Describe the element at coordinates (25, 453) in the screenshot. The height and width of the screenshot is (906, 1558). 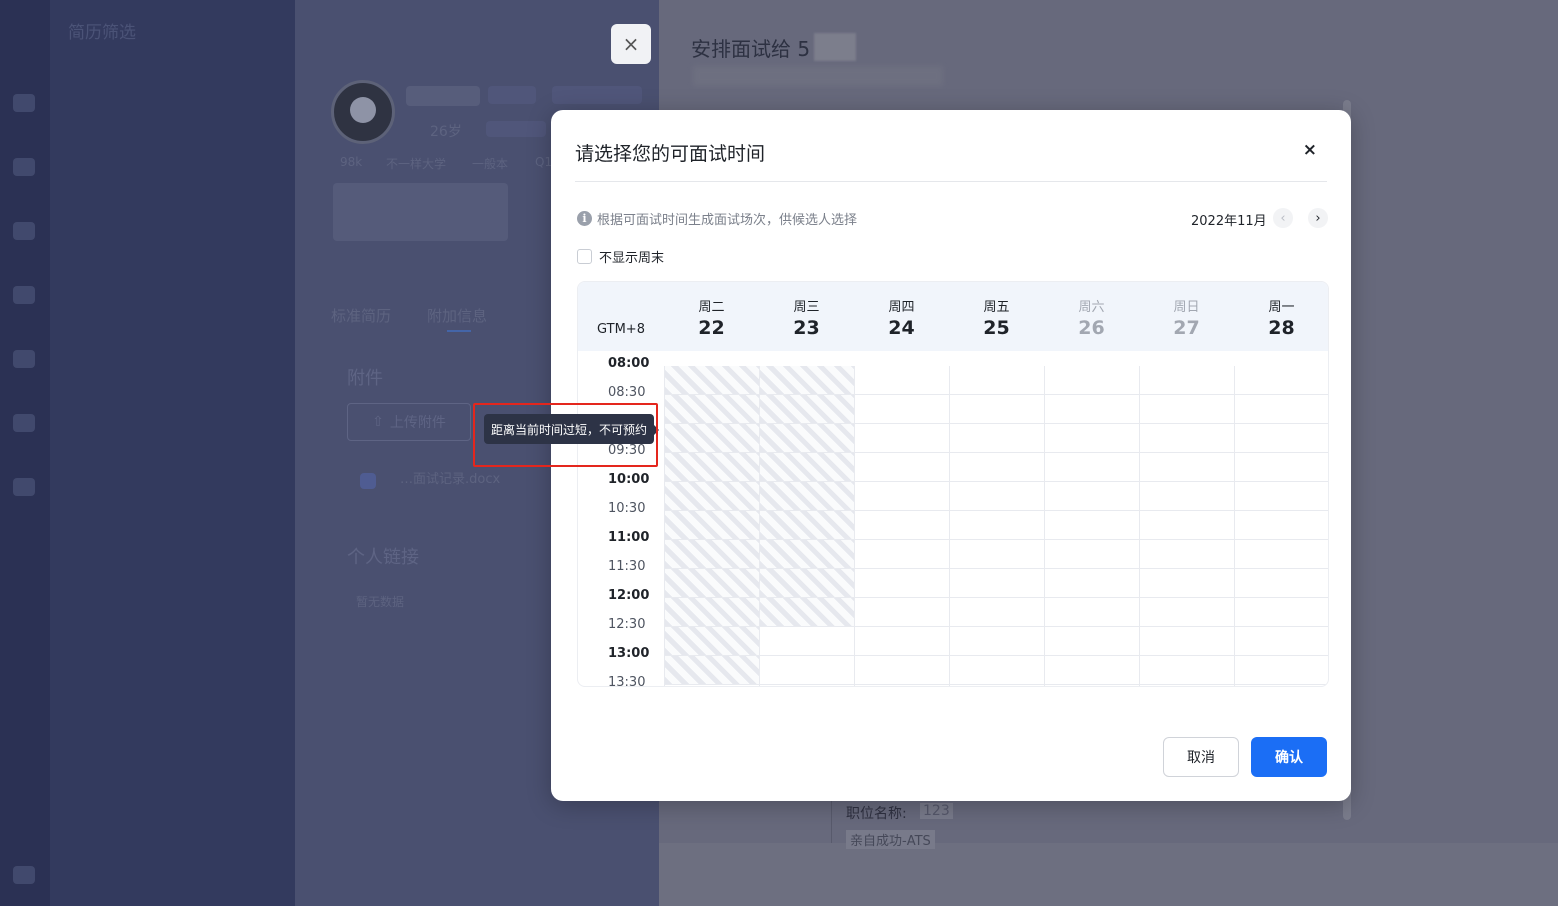
I see `app-sidebar` at that location.